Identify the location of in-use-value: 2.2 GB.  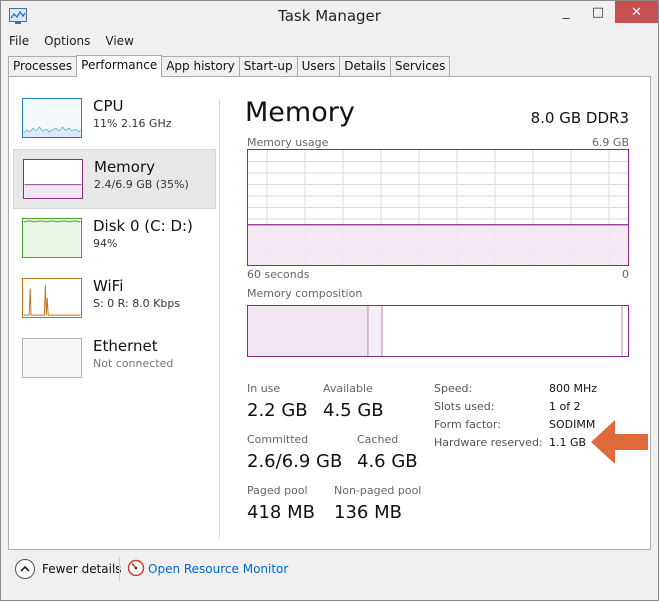
(277, 410).